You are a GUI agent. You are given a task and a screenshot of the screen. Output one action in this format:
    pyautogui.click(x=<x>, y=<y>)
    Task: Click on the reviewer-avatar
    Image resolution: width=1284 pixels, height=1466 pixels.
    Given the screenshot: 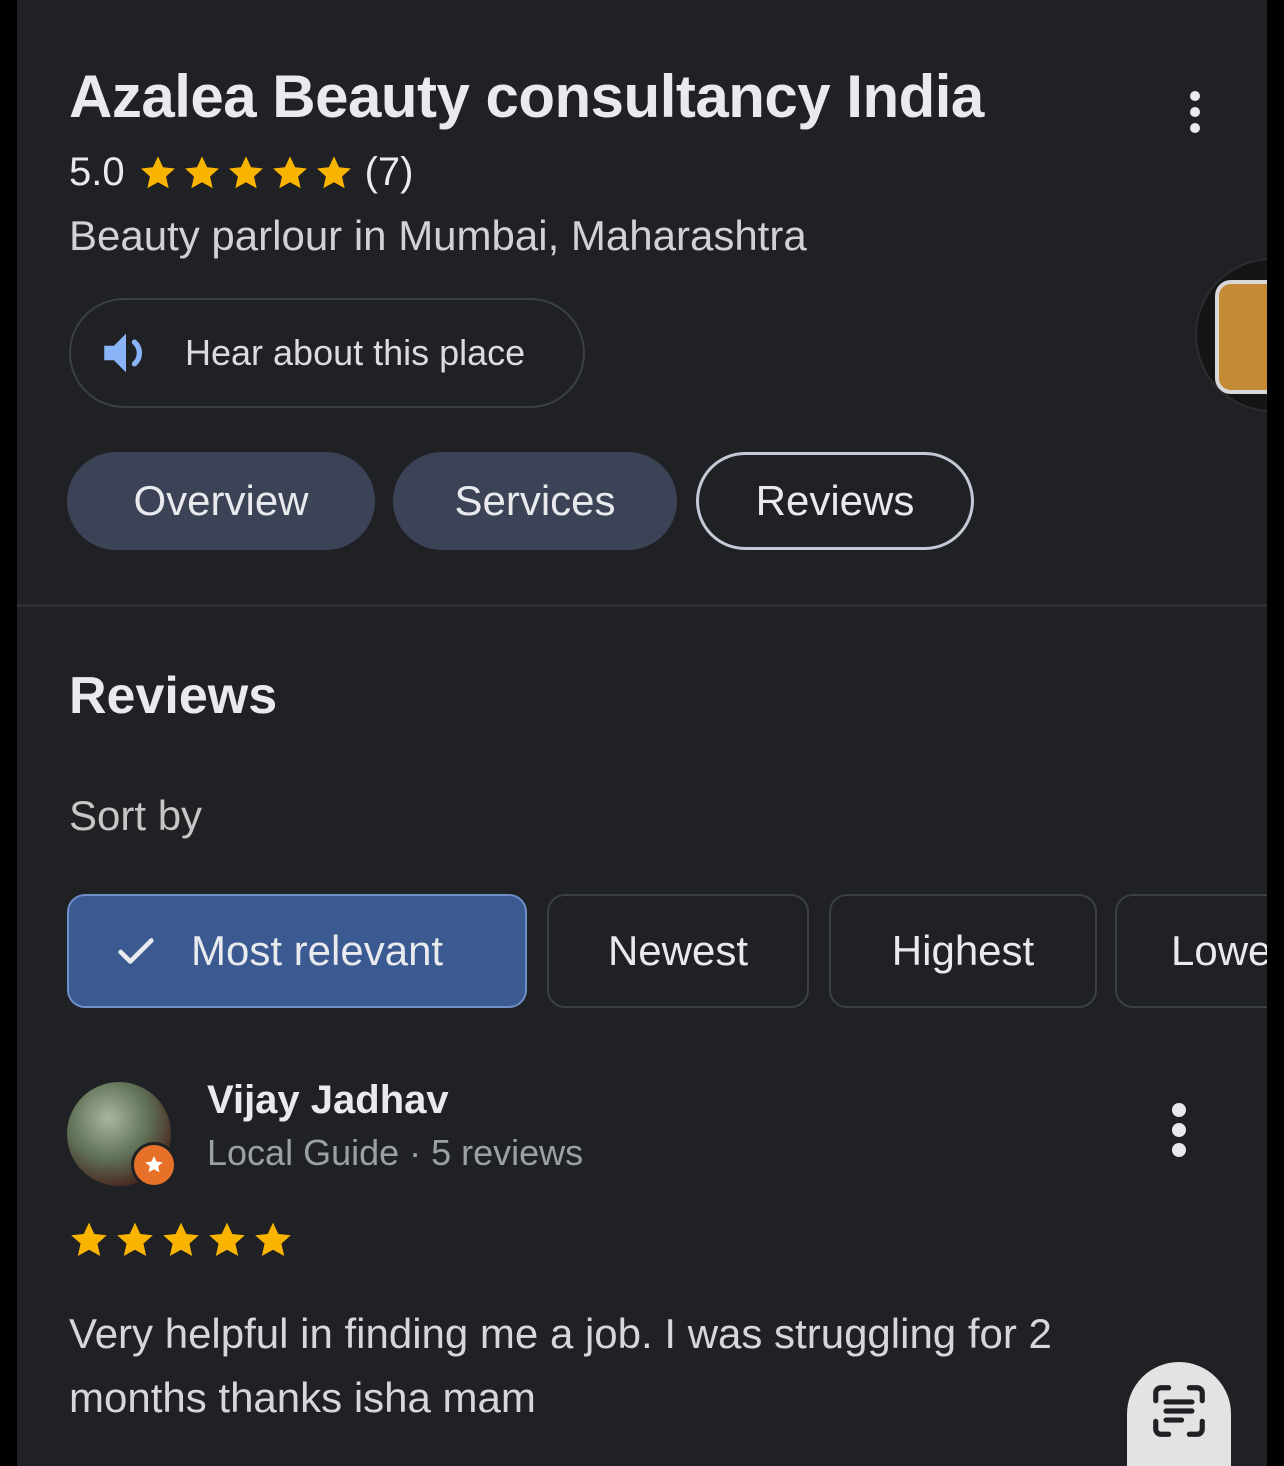 What is the action you would take?
    pyautogui.click(x=122, y=1135)
    